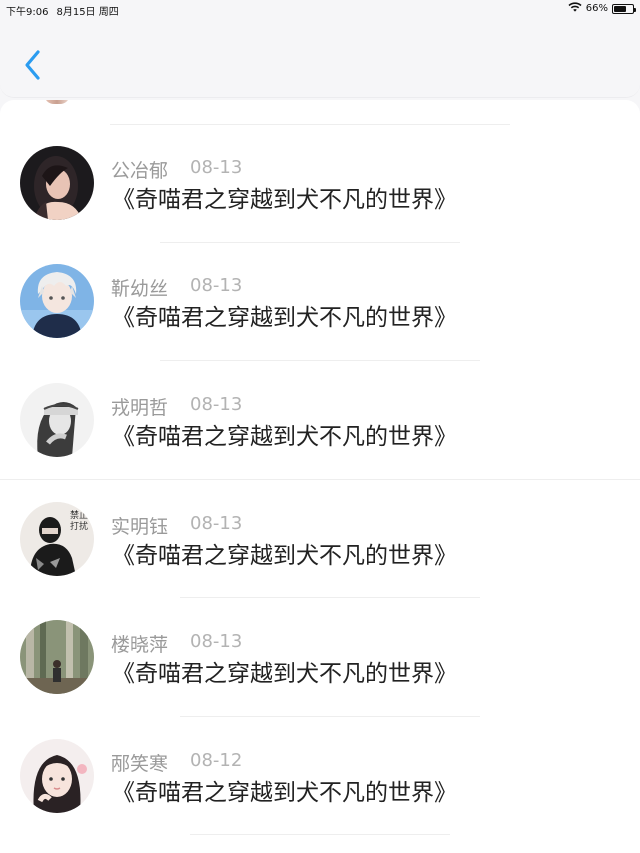  Describe the element at coordinates (79, 515) in the screenshot. I see `svg-text: 禁止` at that location.